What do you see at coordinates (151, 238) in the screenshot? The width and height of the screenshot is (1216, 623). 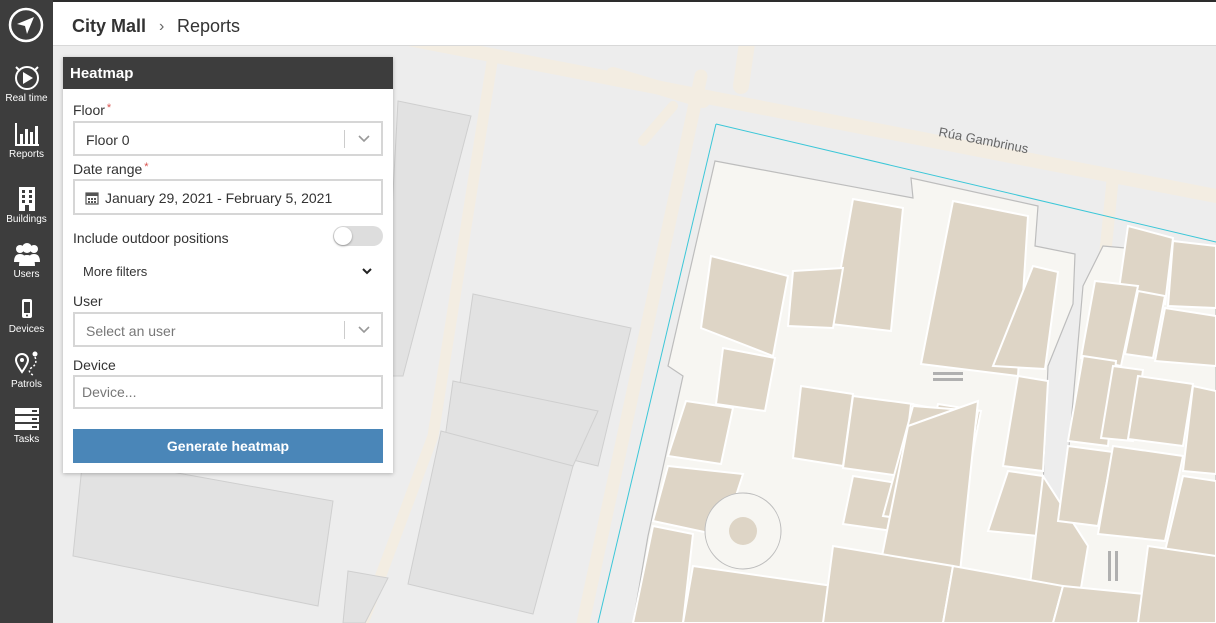 I see `outdoor-toggle-label: Include outdoor positions` at bounding box center [151, 238].